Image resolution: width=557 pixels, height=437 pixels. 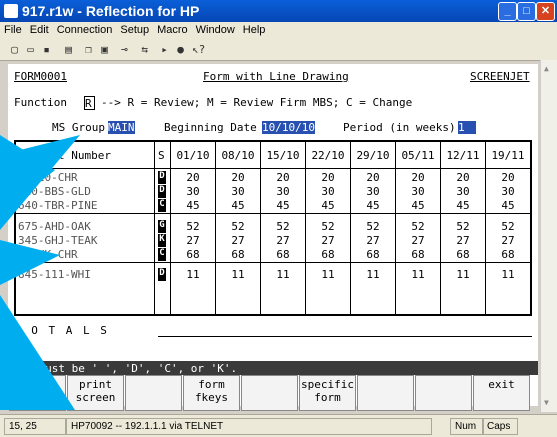 I want to click on function-key-4: form fkeys, so click(x=211, y=393).